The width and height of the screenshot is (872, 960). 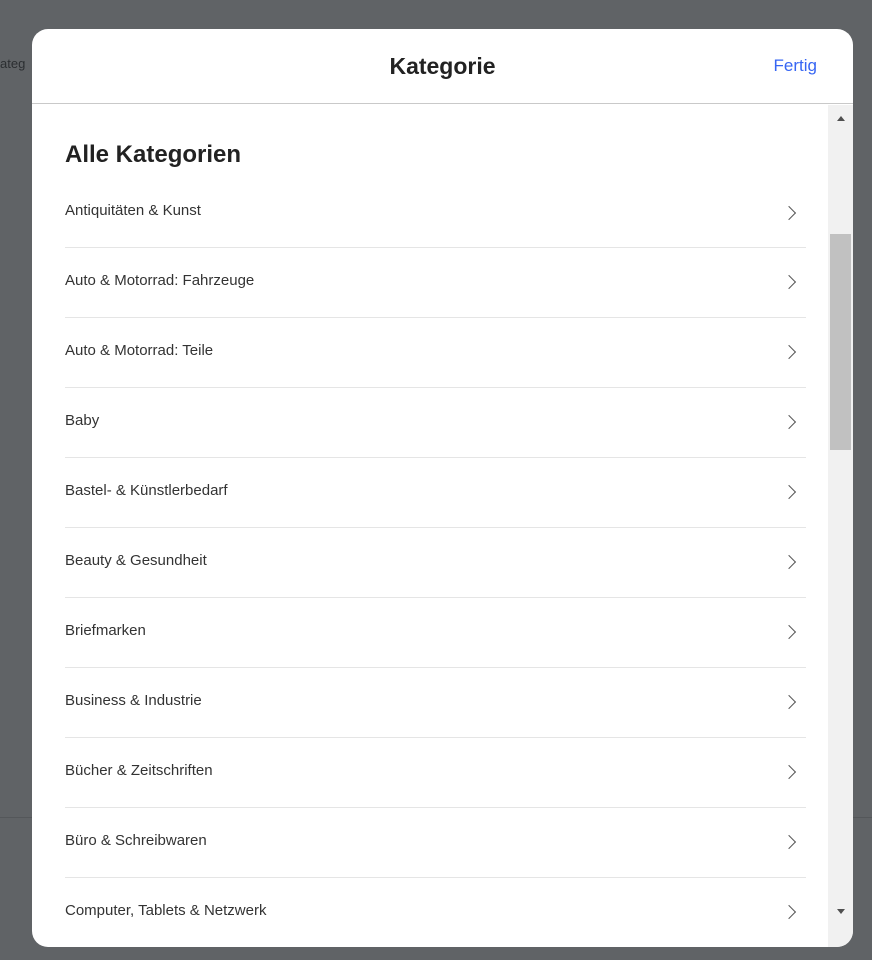 I want to click on category-item-stamps: Briefmarken, so click(x=435, y=633).